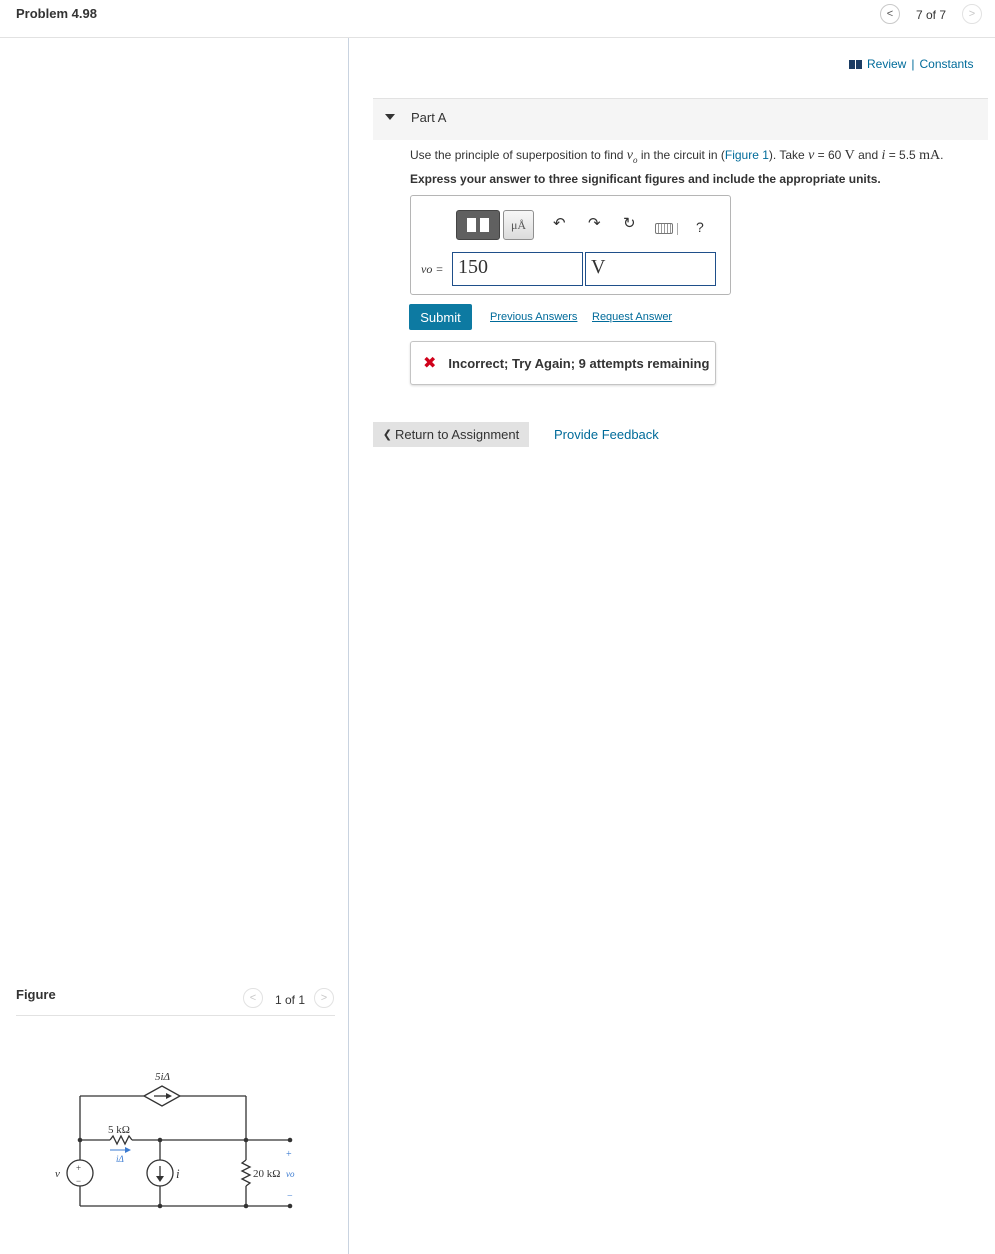 The height and width of the screenshot is (1254, 995). Describe the element at coordinates (484, 225) in the screenshot. I see `fraction-template-icon` at that location.